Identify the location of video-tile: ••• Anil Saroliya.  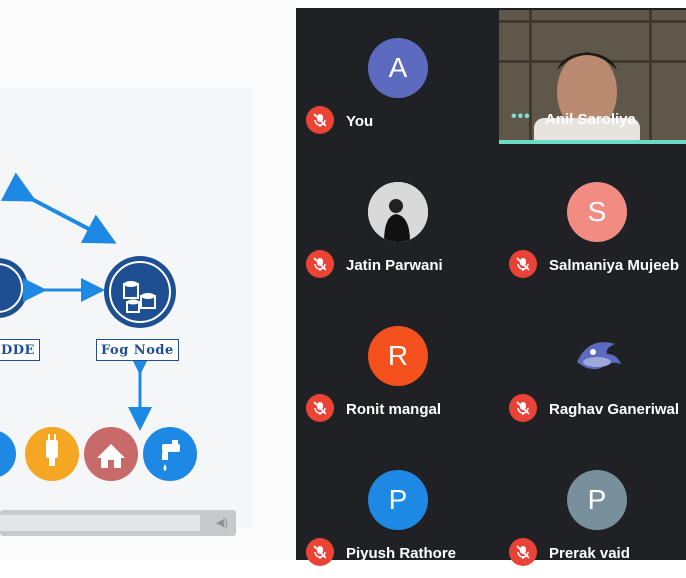
(592, 77).